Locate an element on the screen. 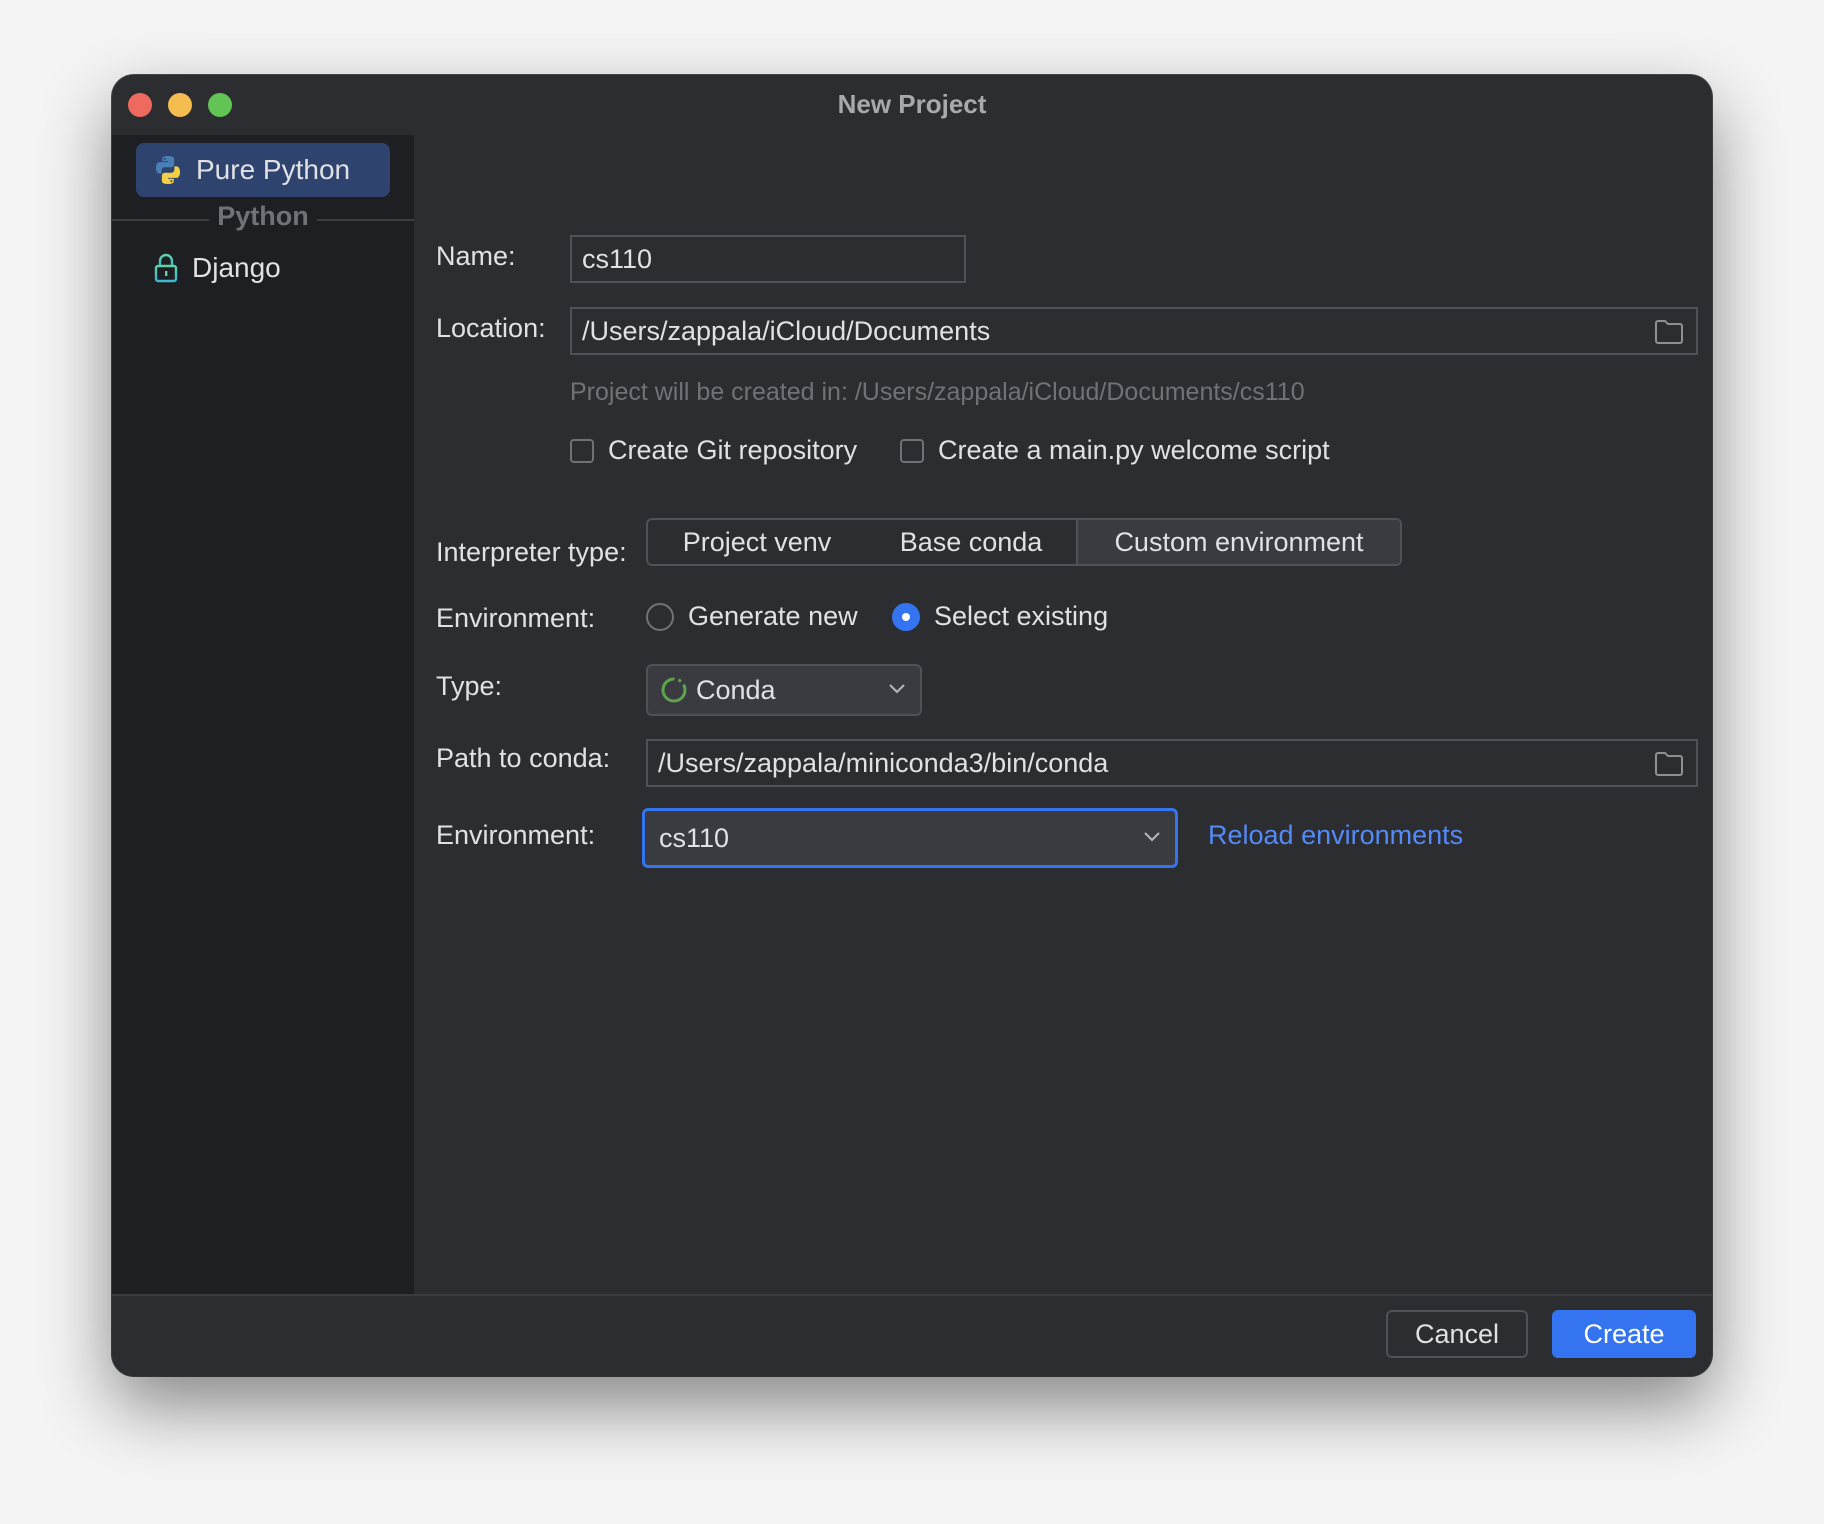 The height and width of the screenshot is (1524, 1824). location-value: /Users/zappala/iCloud/Documents is located at coordinates (786, 330).